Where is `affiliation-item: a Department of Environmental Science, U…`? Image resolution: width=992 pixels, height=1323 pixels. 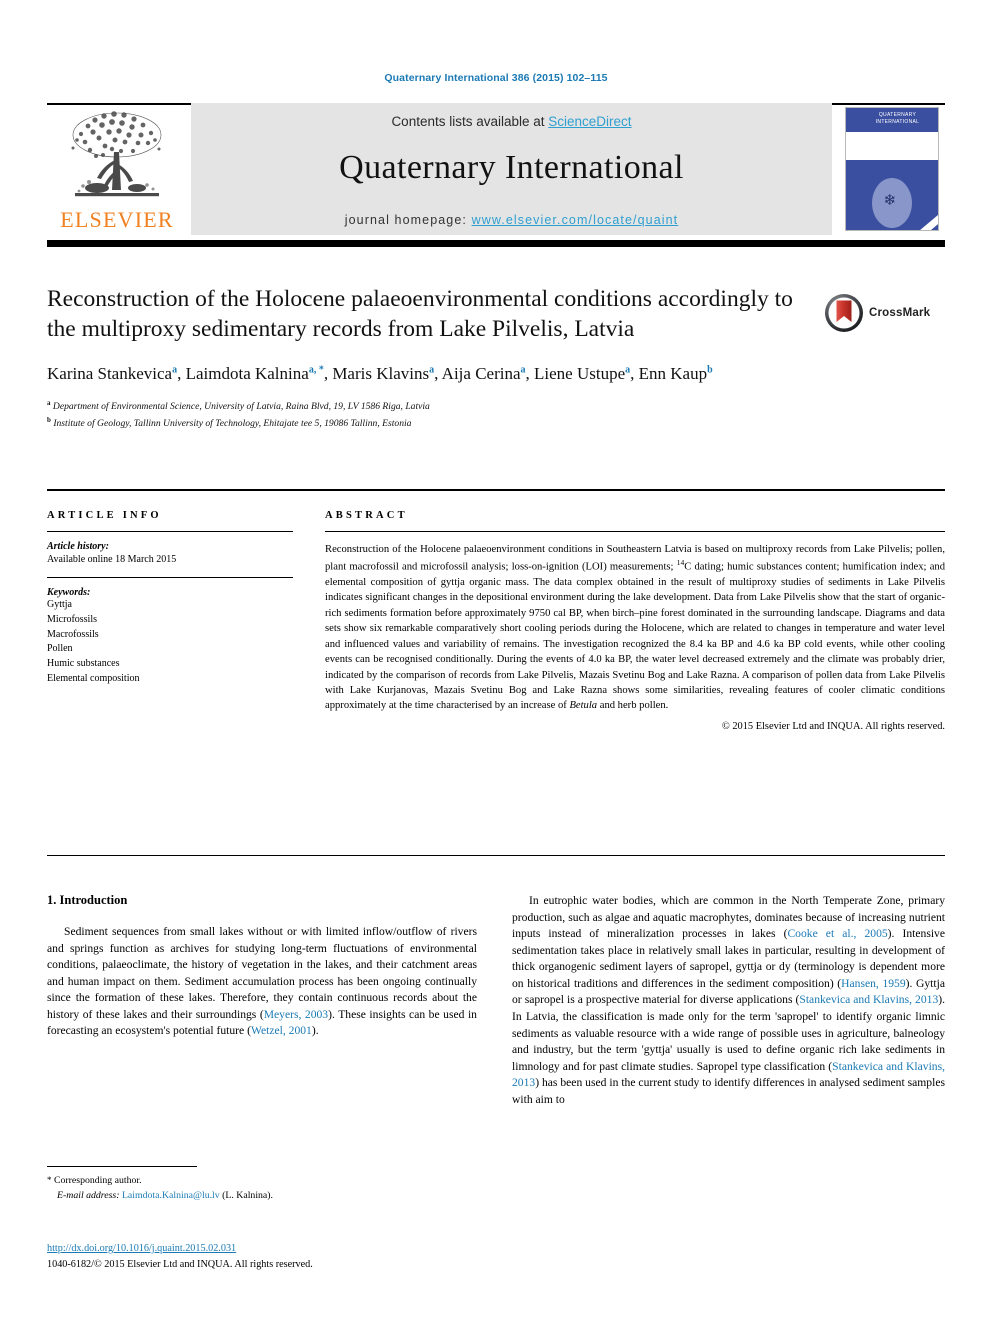 affiliation-item: a Department of Environmental Science, U… is located at coordinates (427, 406).